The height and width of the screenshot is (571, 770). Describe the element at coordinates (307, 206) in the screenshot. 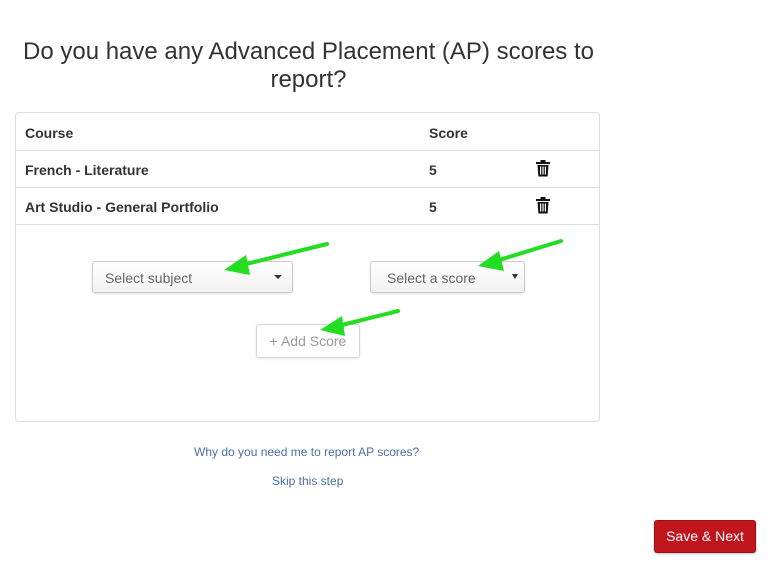

I see `table-row: Art Studio - General Portfolio 5` at that location.